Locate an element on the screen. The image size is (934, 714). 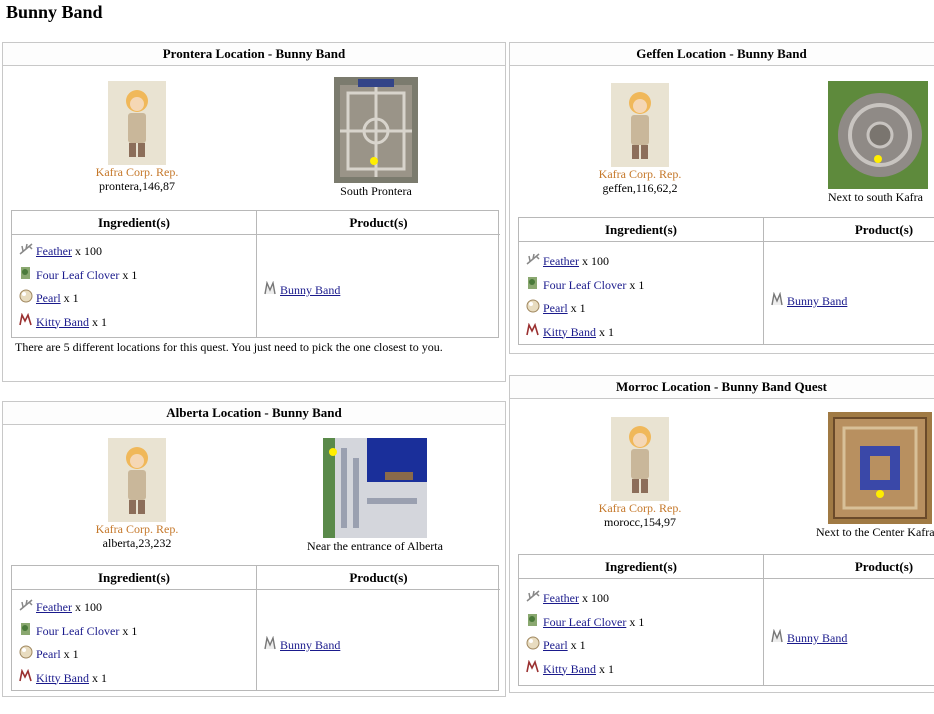
map-caption: Next to the Center Kafra is located at coordinates (875, 532).